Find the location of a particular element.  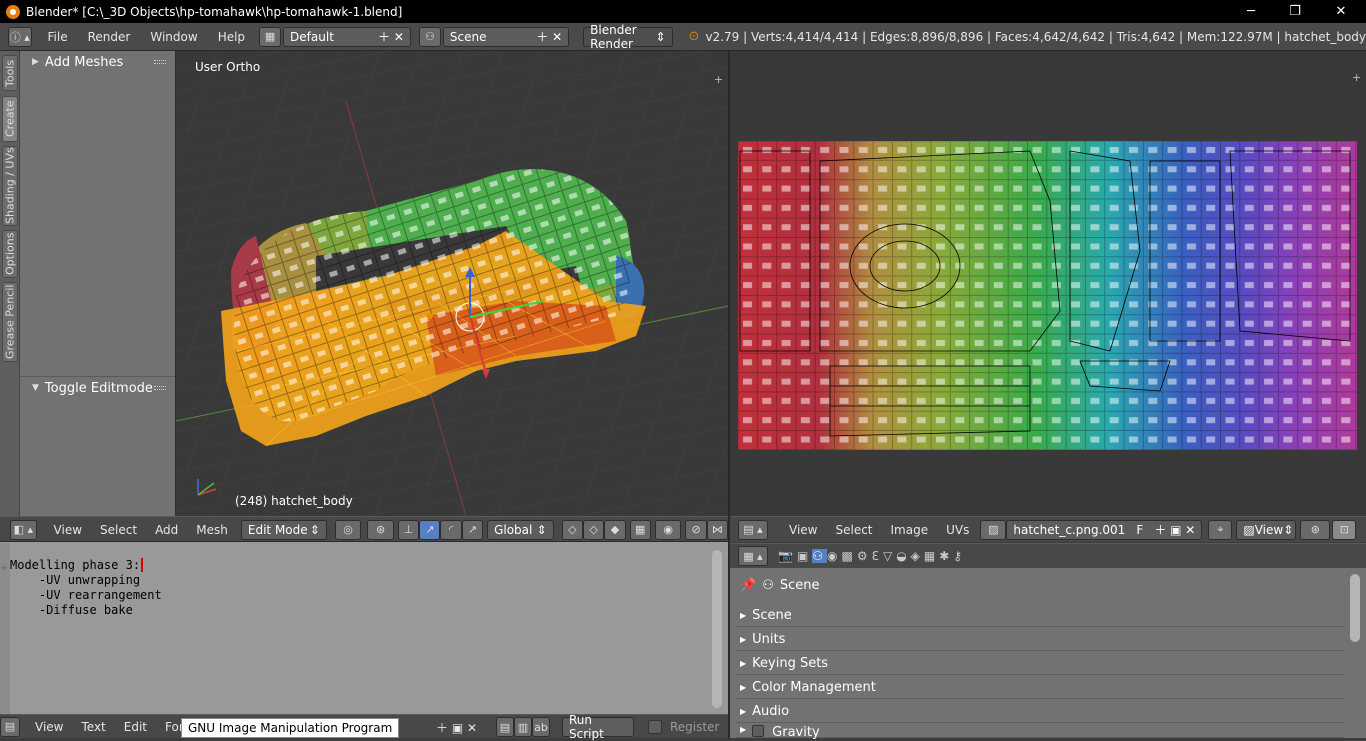

menu-uvs: UVs is located at coordinates (957, 530).